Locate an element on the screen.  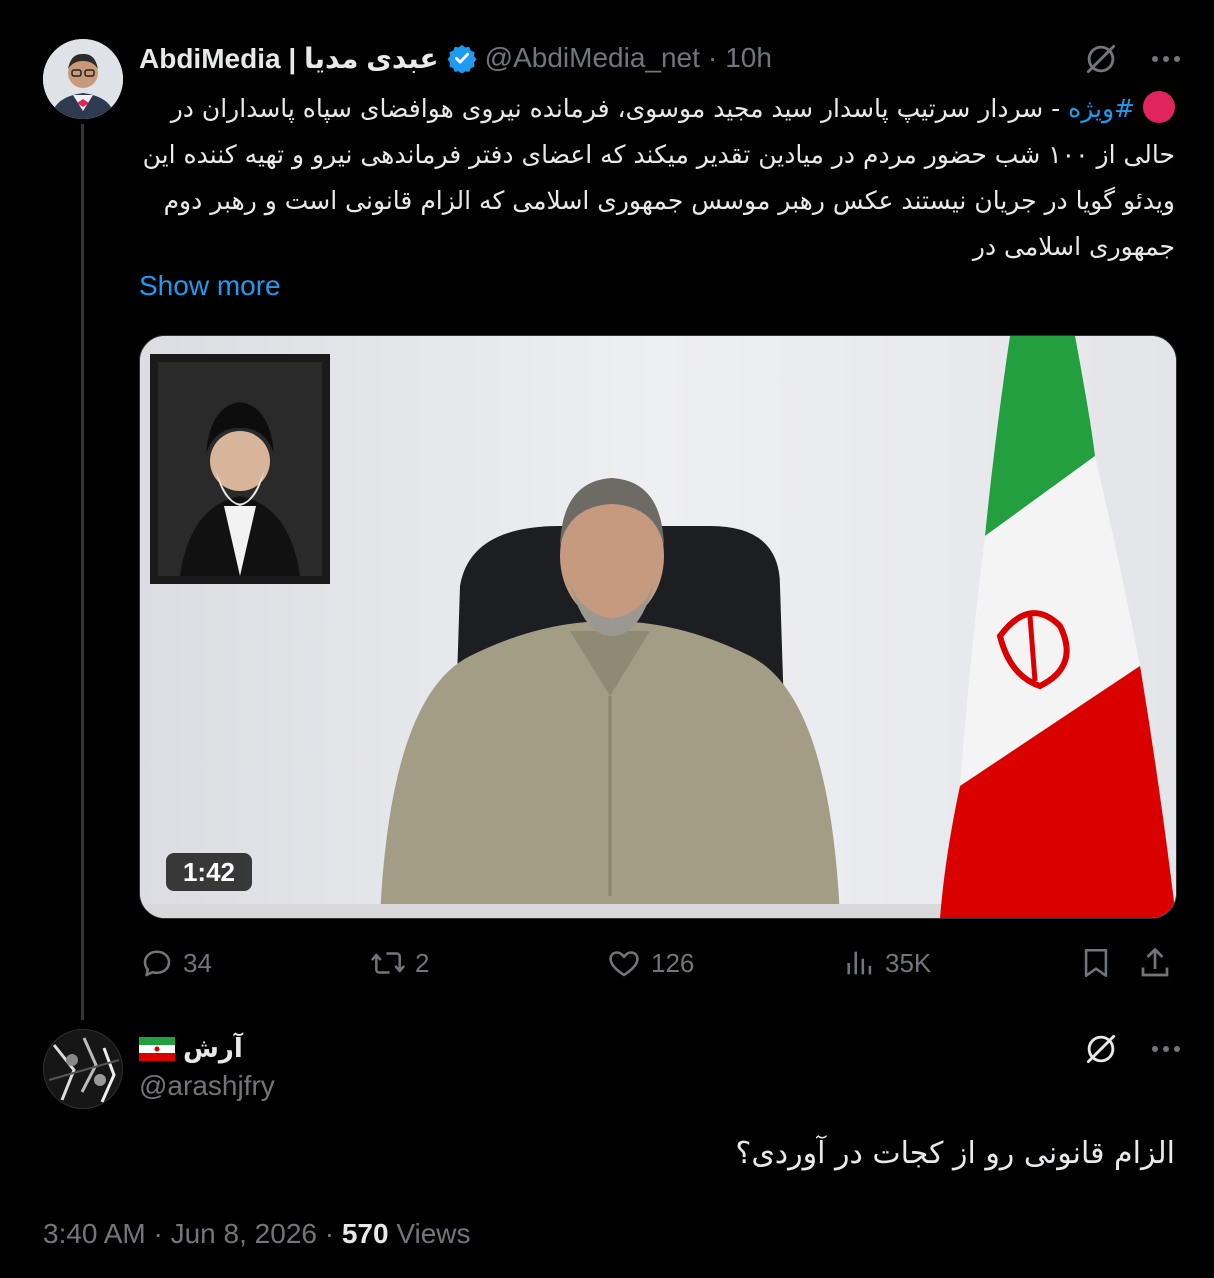
share-icon is located at coordinates (1159, 963).